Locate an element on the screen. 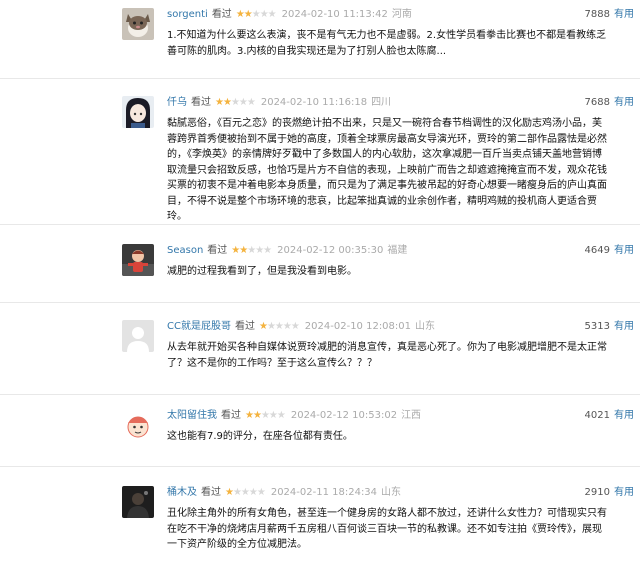 The height and width of the screenshot is (562, 640). vote-box: 5313 有用 is located at coordinates (609, 327).